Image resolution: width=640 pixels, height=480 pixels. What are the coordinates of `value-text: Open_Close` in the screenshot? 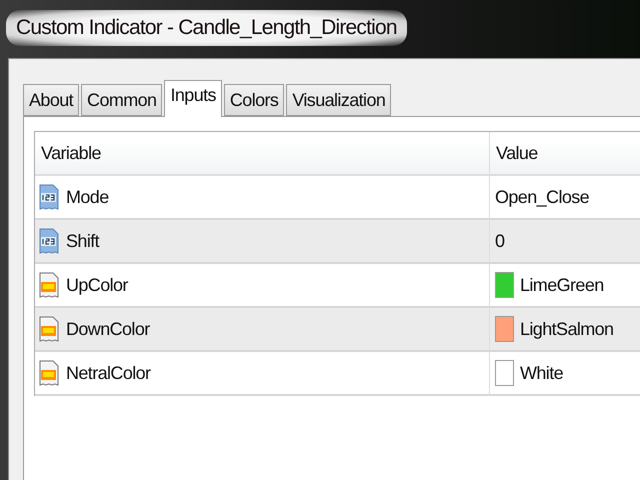 It's located at (542, 197).